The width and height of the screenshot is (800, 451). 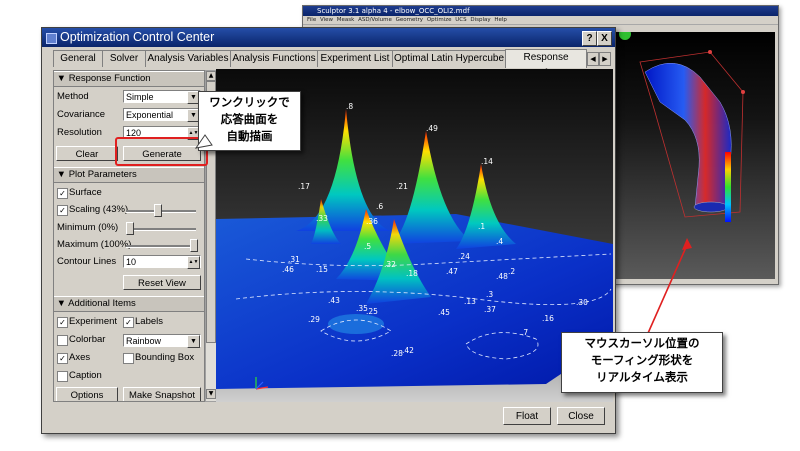 I want to click on morph-callout: マウスカーソル位置の モーフィング形状を リアルタイム表示, so click(x=642, y=362).